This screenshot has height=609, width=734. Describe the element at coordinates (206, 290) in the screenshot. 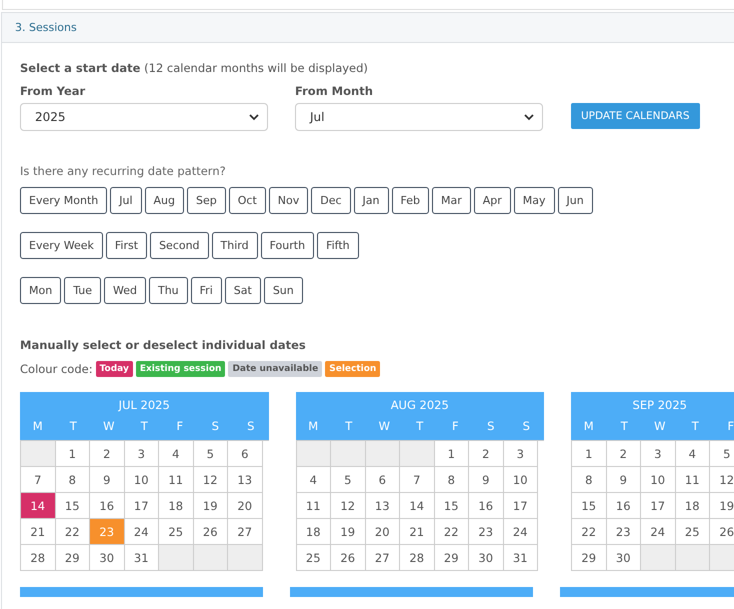

I see `pattern-toggle: Fri` at that location.